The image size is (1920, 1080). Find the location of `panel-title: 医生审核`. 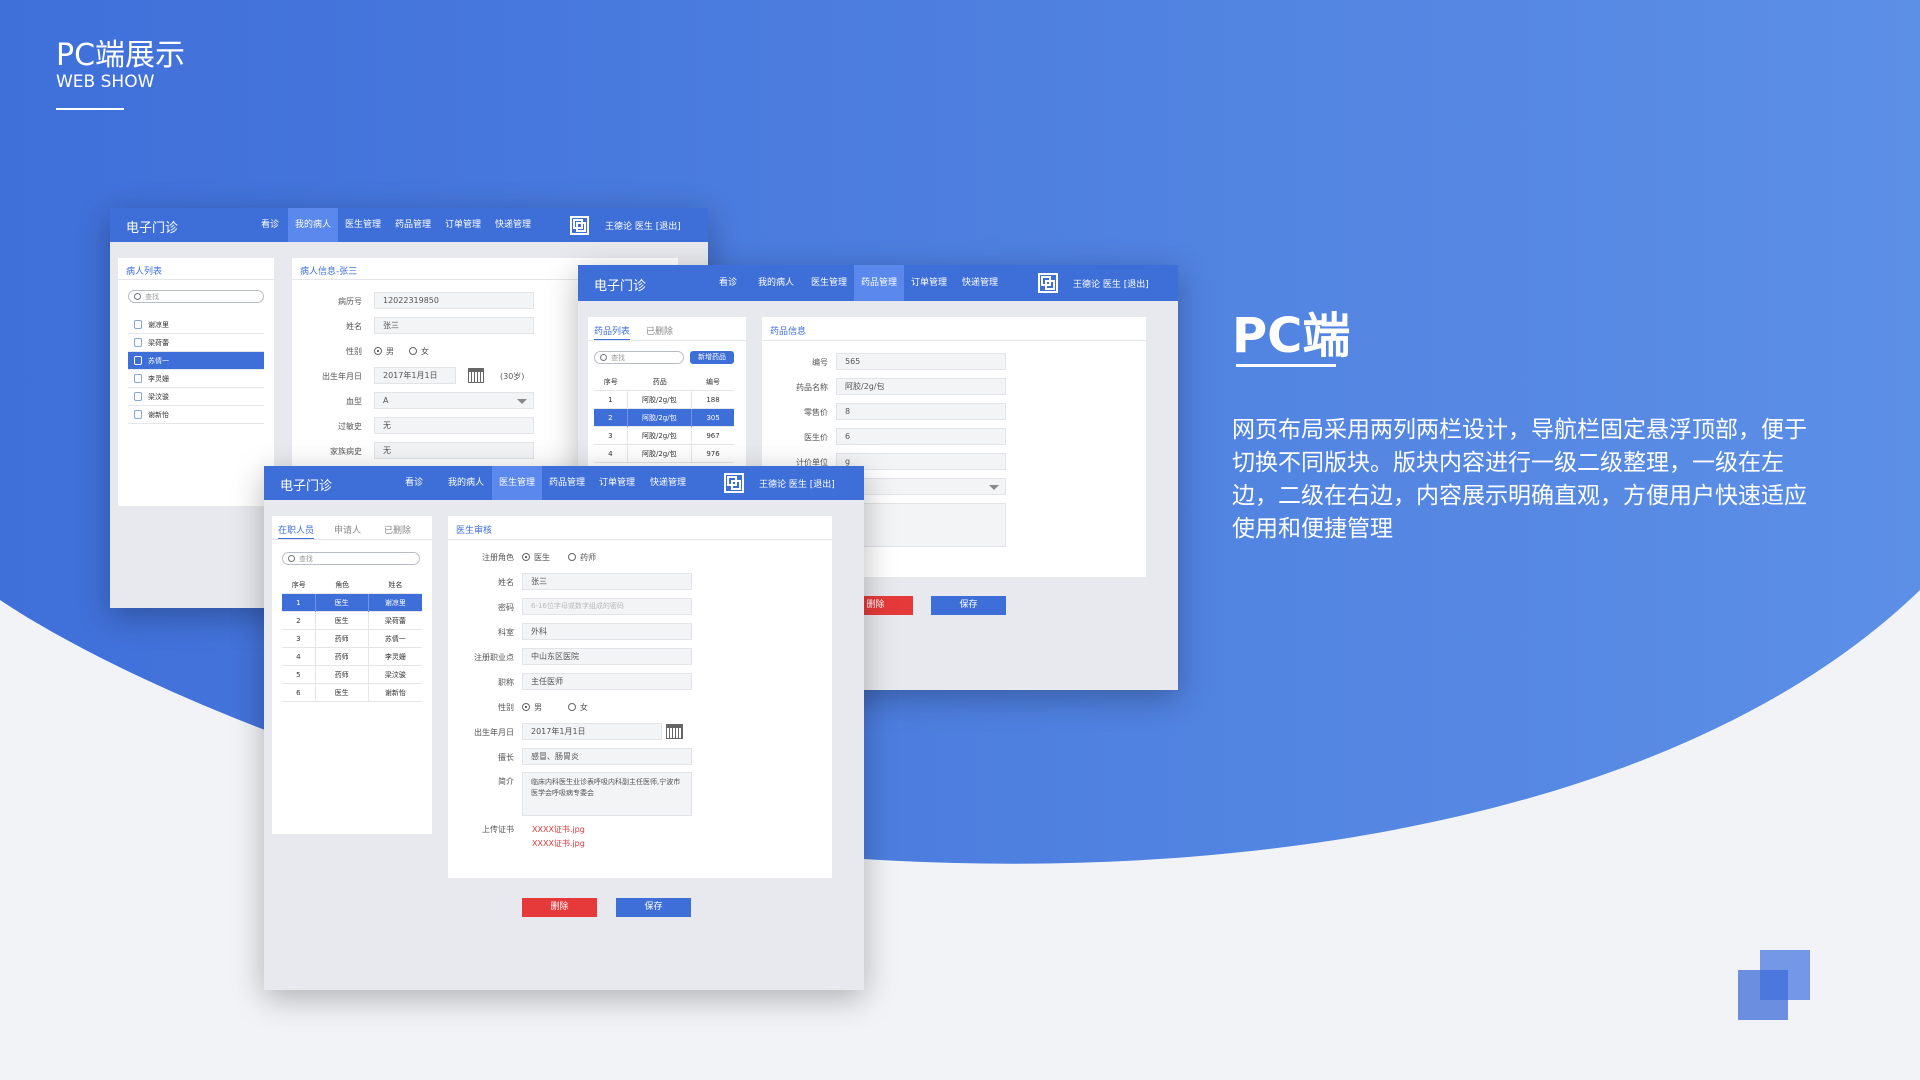

panel-title: 医生审核 is located at coordinates (474, 531).